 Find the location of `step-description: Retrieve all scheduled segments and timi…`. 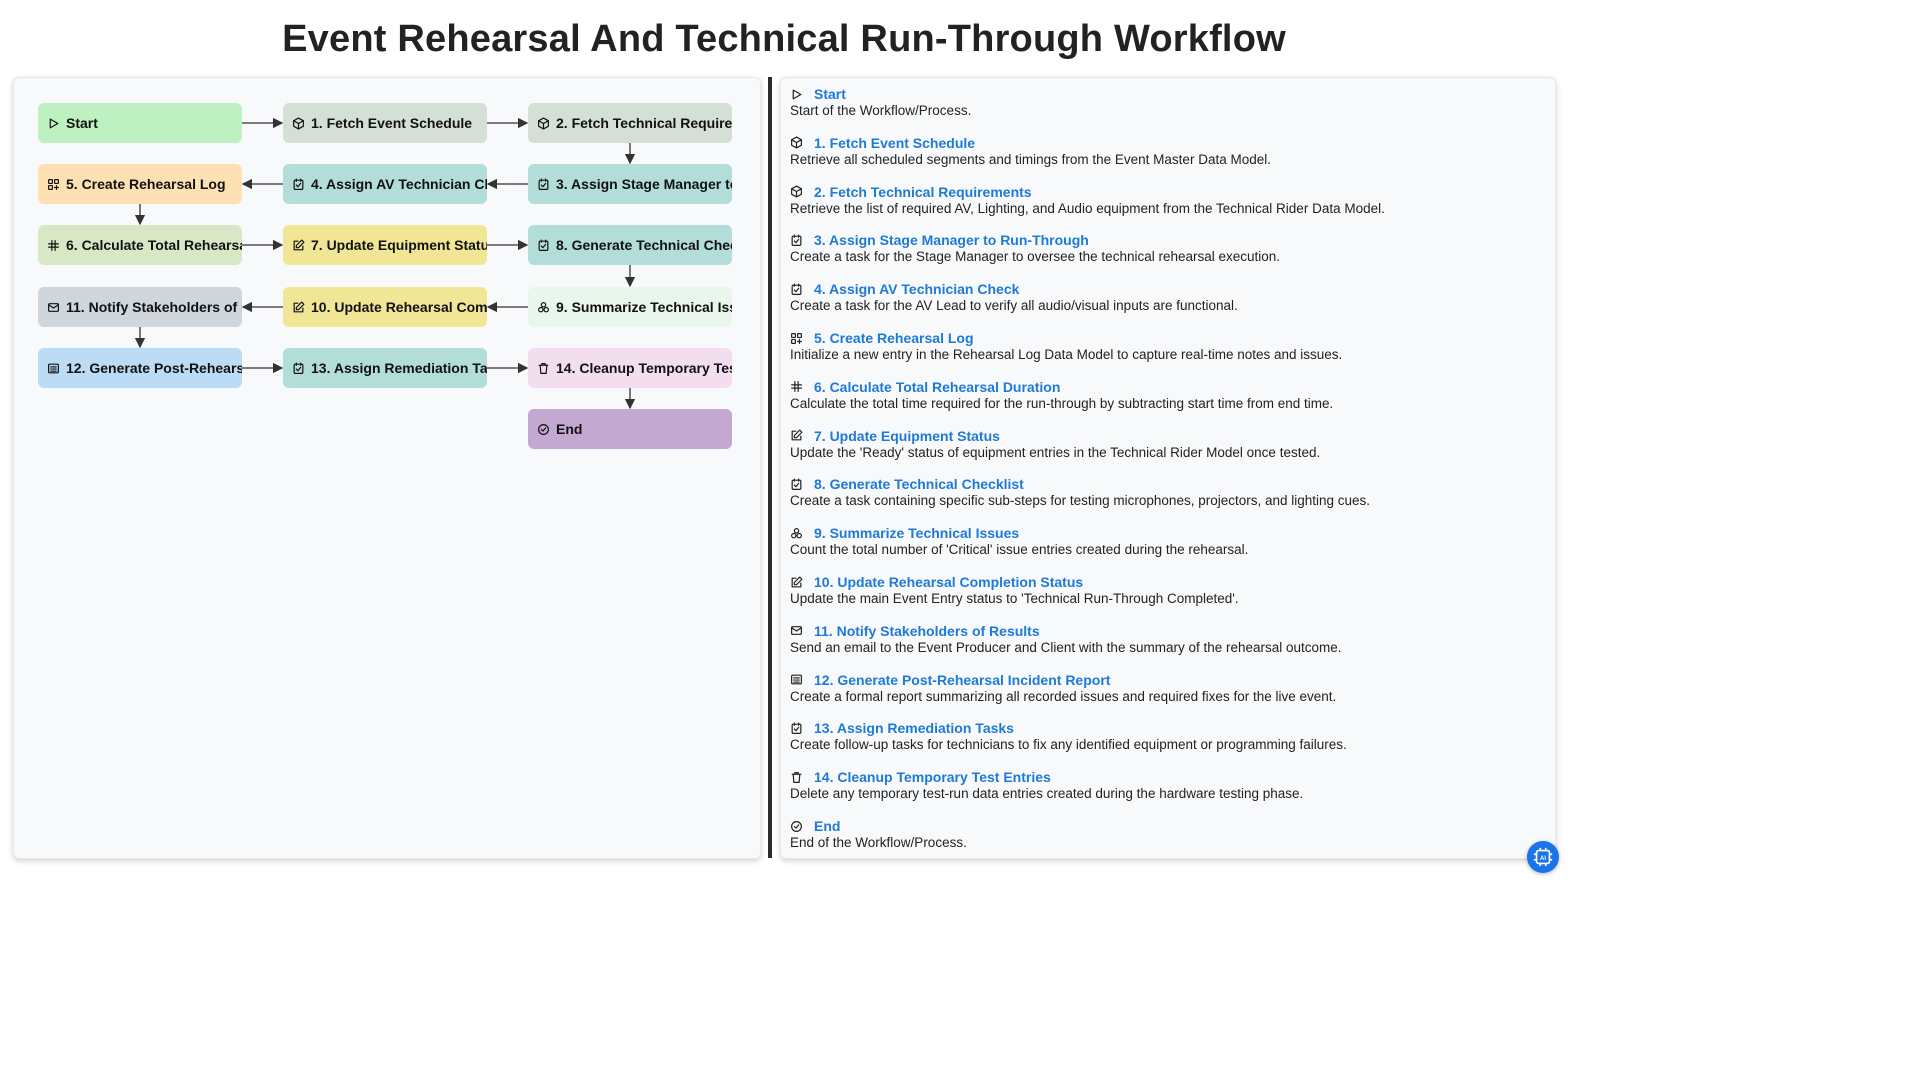

step-description: Retrieve all scheduled segments and timi… is located at coordinates (1030, 159).